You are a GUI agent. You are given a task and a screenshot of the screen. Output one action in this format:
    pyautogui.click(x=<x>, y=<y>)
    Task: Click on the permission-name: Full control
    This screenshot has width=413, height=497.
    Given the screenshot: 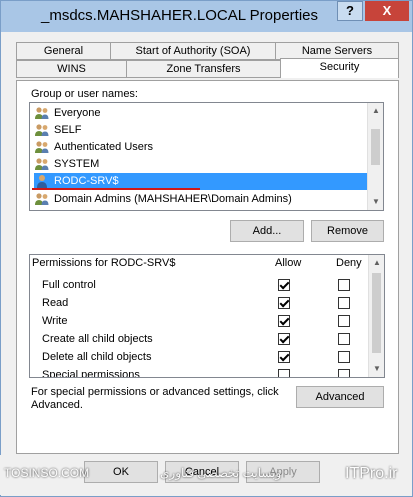 What is the action you would take?
    pyautogui.click(x=69, y=285)
    